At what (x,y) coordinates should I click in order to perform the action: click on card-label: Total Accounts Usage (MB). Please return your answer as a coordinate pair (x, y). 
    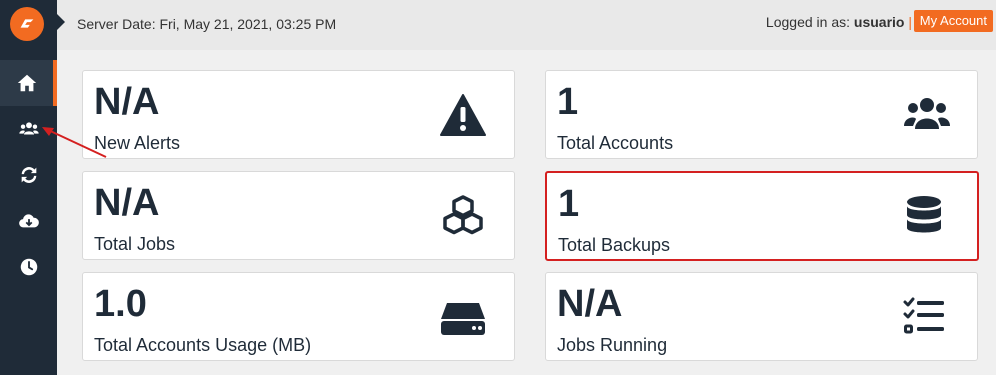
    Looking at the image, I should click on (203, 345).